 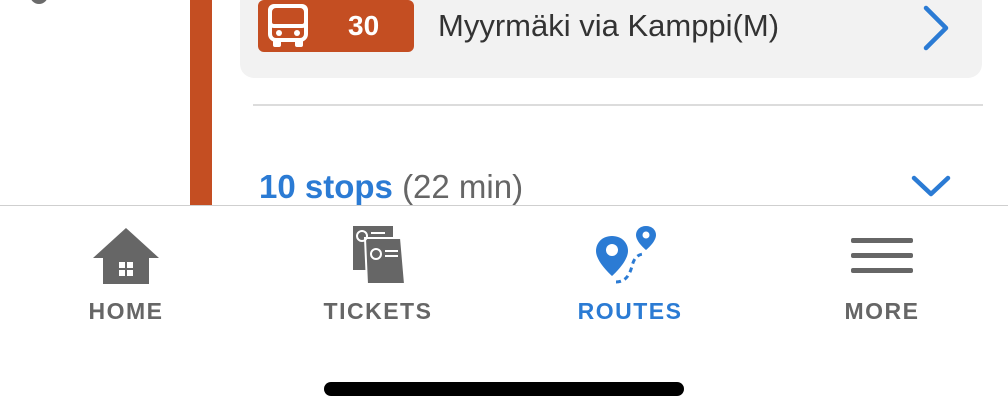 I want to click on tickets-icon, so click(x=380, y=255).